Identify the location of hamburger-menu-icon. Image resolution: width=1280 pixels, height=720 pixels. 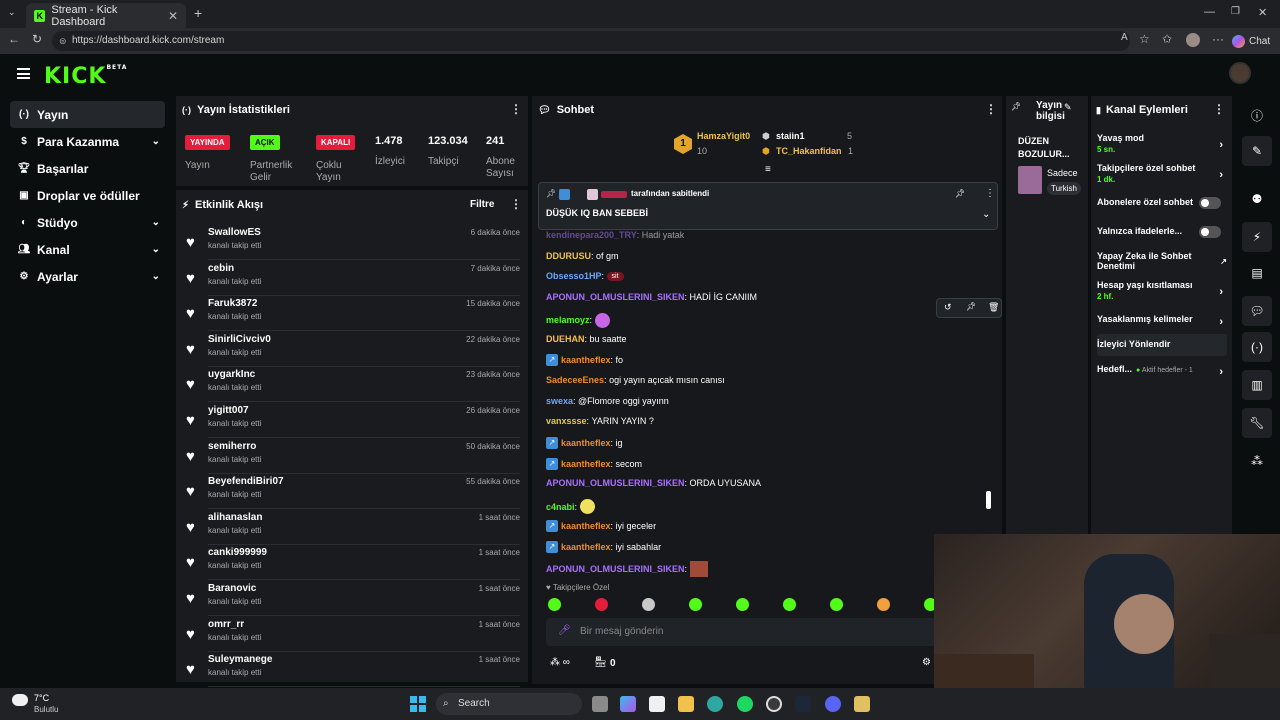
(23, 73).